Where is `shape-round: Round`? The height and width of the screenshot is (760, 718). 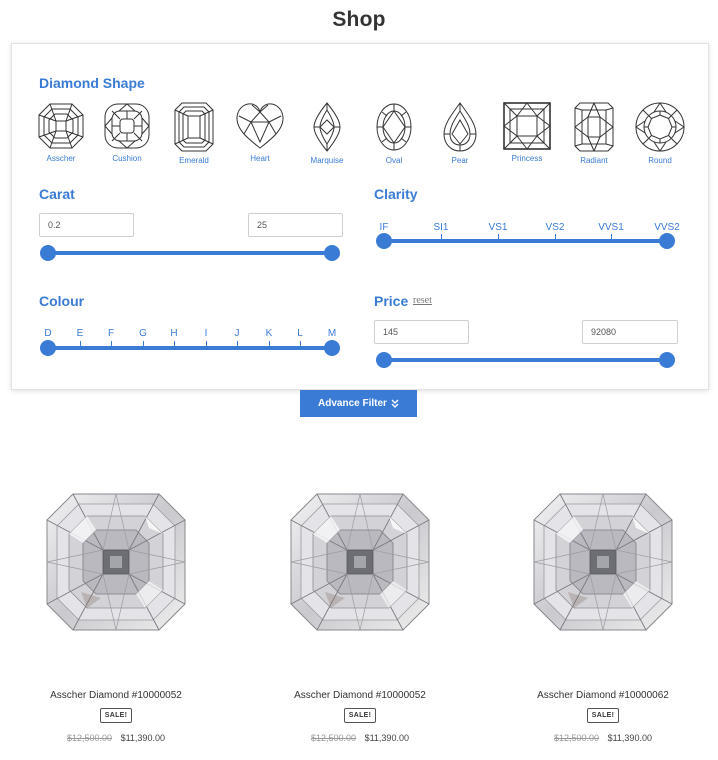
shape-round: Round is located at coordinates (660, 133).